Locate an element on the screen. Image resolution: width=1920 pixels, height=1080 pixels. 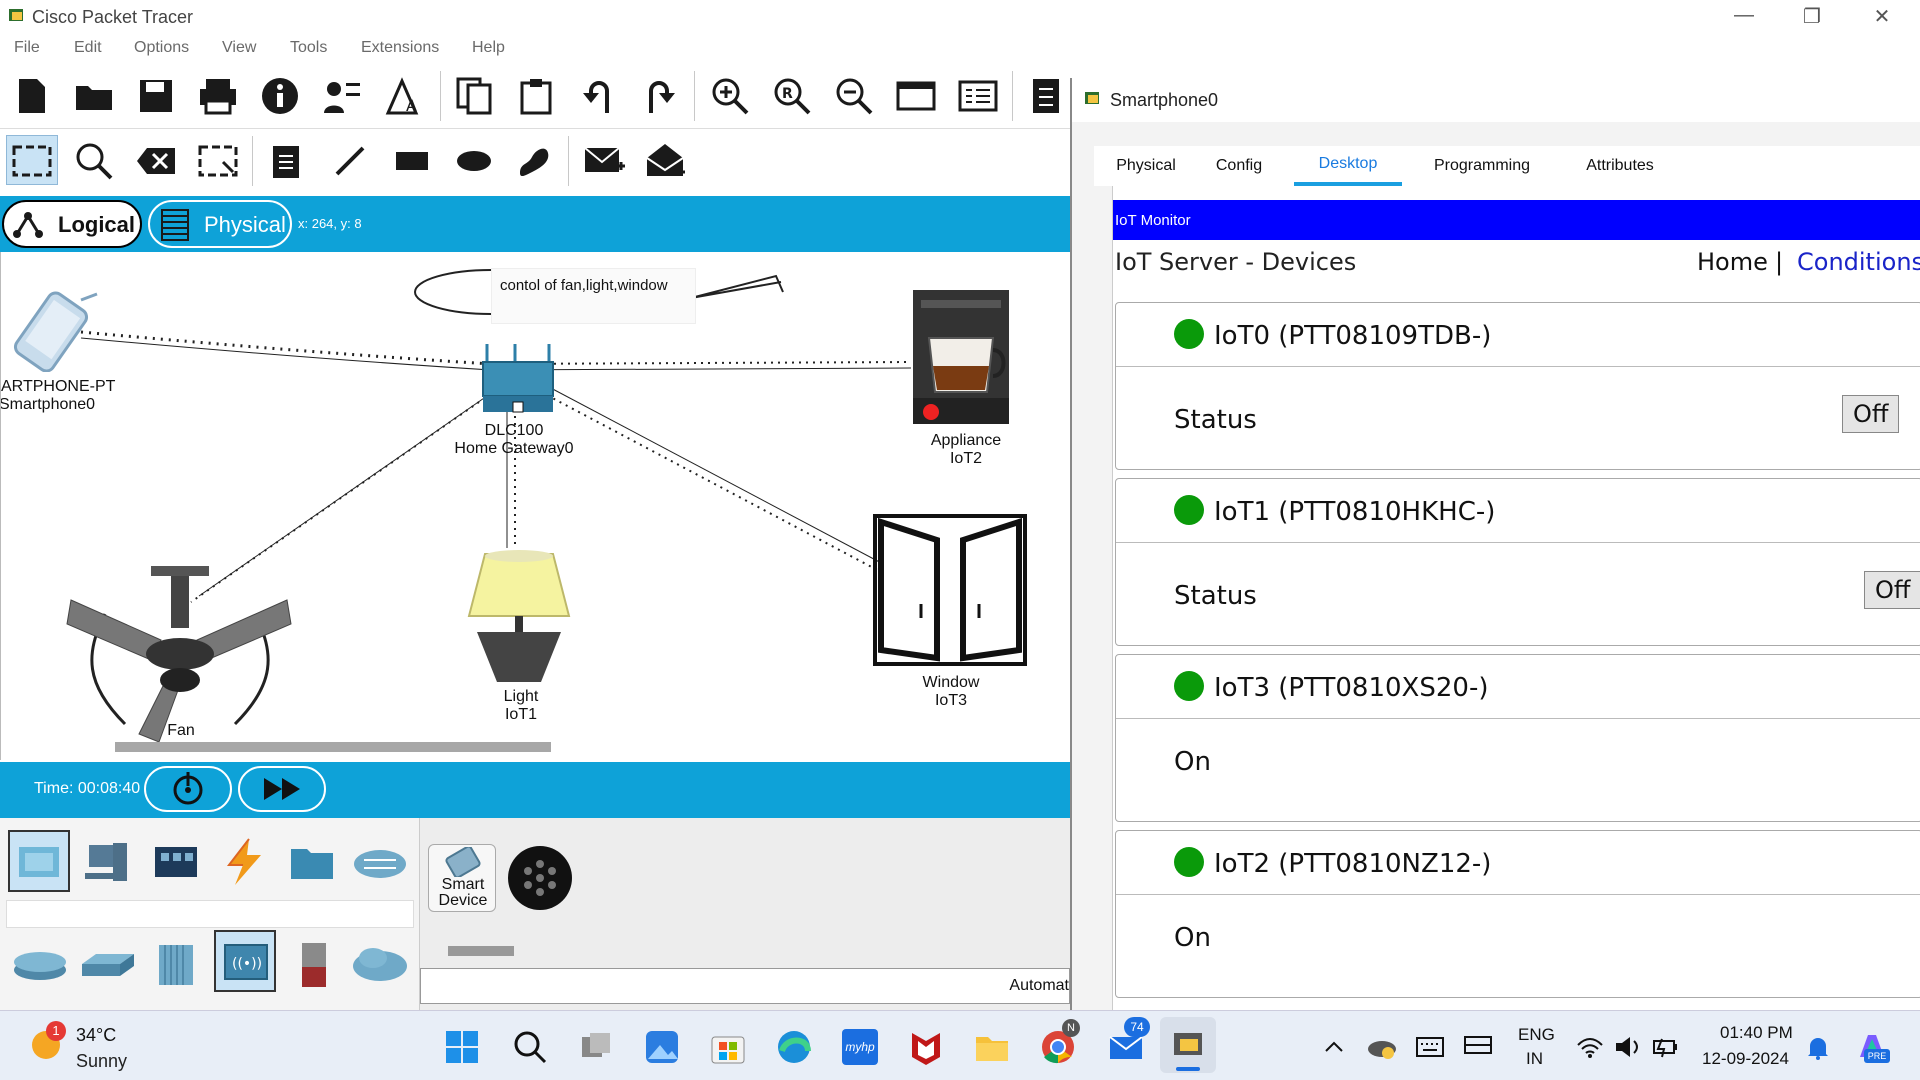
delete-icon is located at coordinates (156, 161).